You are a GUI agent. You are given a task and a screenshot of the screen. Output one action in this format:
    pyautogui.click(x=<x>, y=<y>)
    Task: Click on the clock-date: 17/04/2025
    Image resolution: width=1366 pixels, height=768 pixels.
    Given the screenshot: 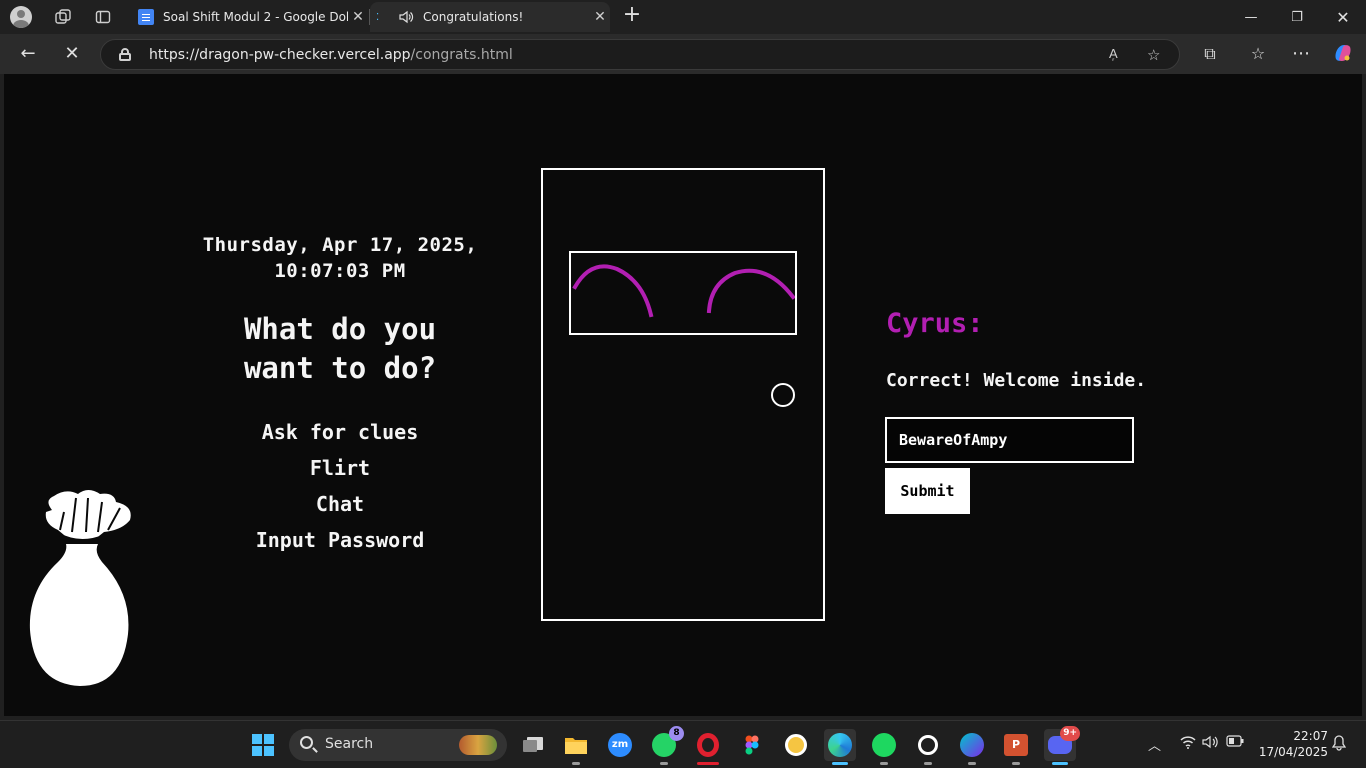 What is the action you would take?
    pyautogui.click(x=1293, y=752)
    